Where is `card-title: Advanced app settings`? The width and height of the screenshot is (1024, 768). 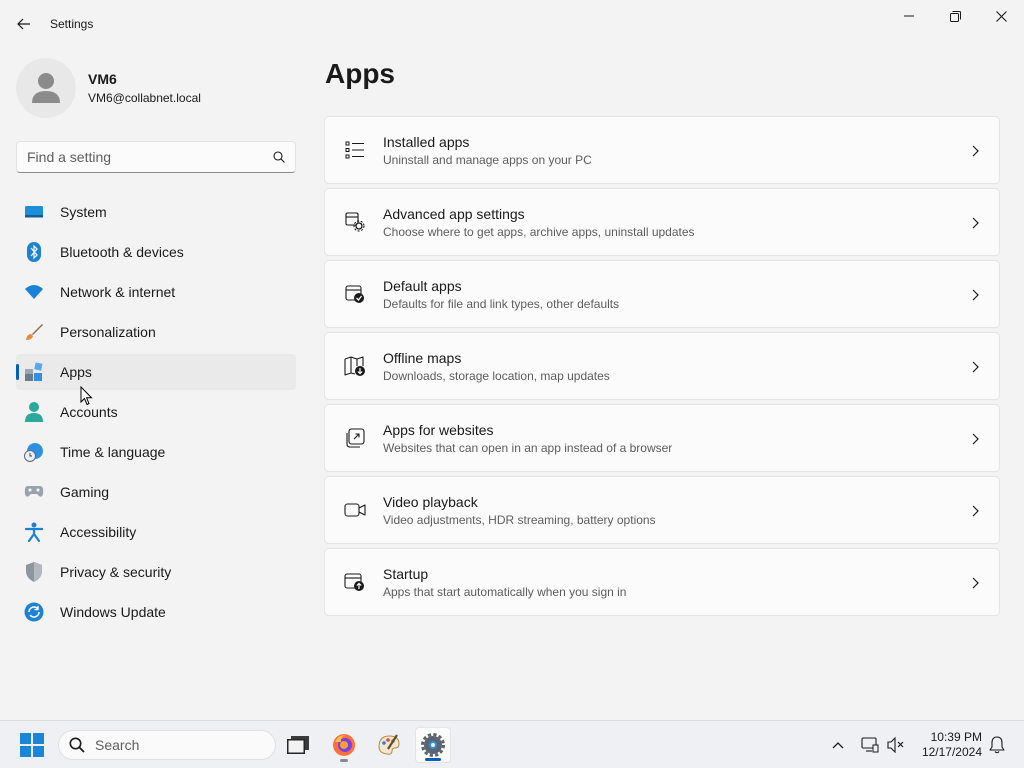
card-title: Advanced app settings is located at coordinates (454, 213).